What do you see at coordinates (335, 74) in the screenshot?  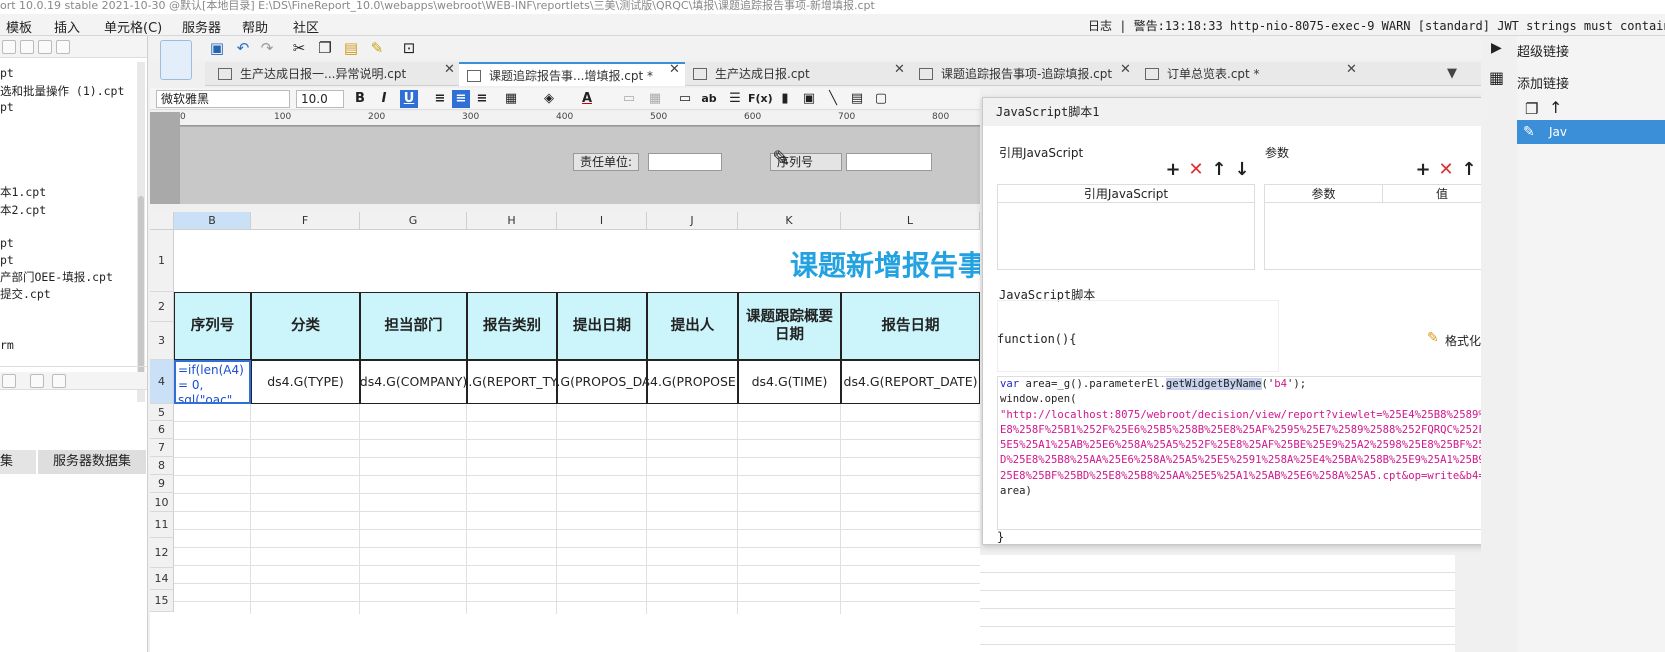 I see `tab-template: 生产达成日报一...异常说明.cpt` at bounding box center [335, 74].